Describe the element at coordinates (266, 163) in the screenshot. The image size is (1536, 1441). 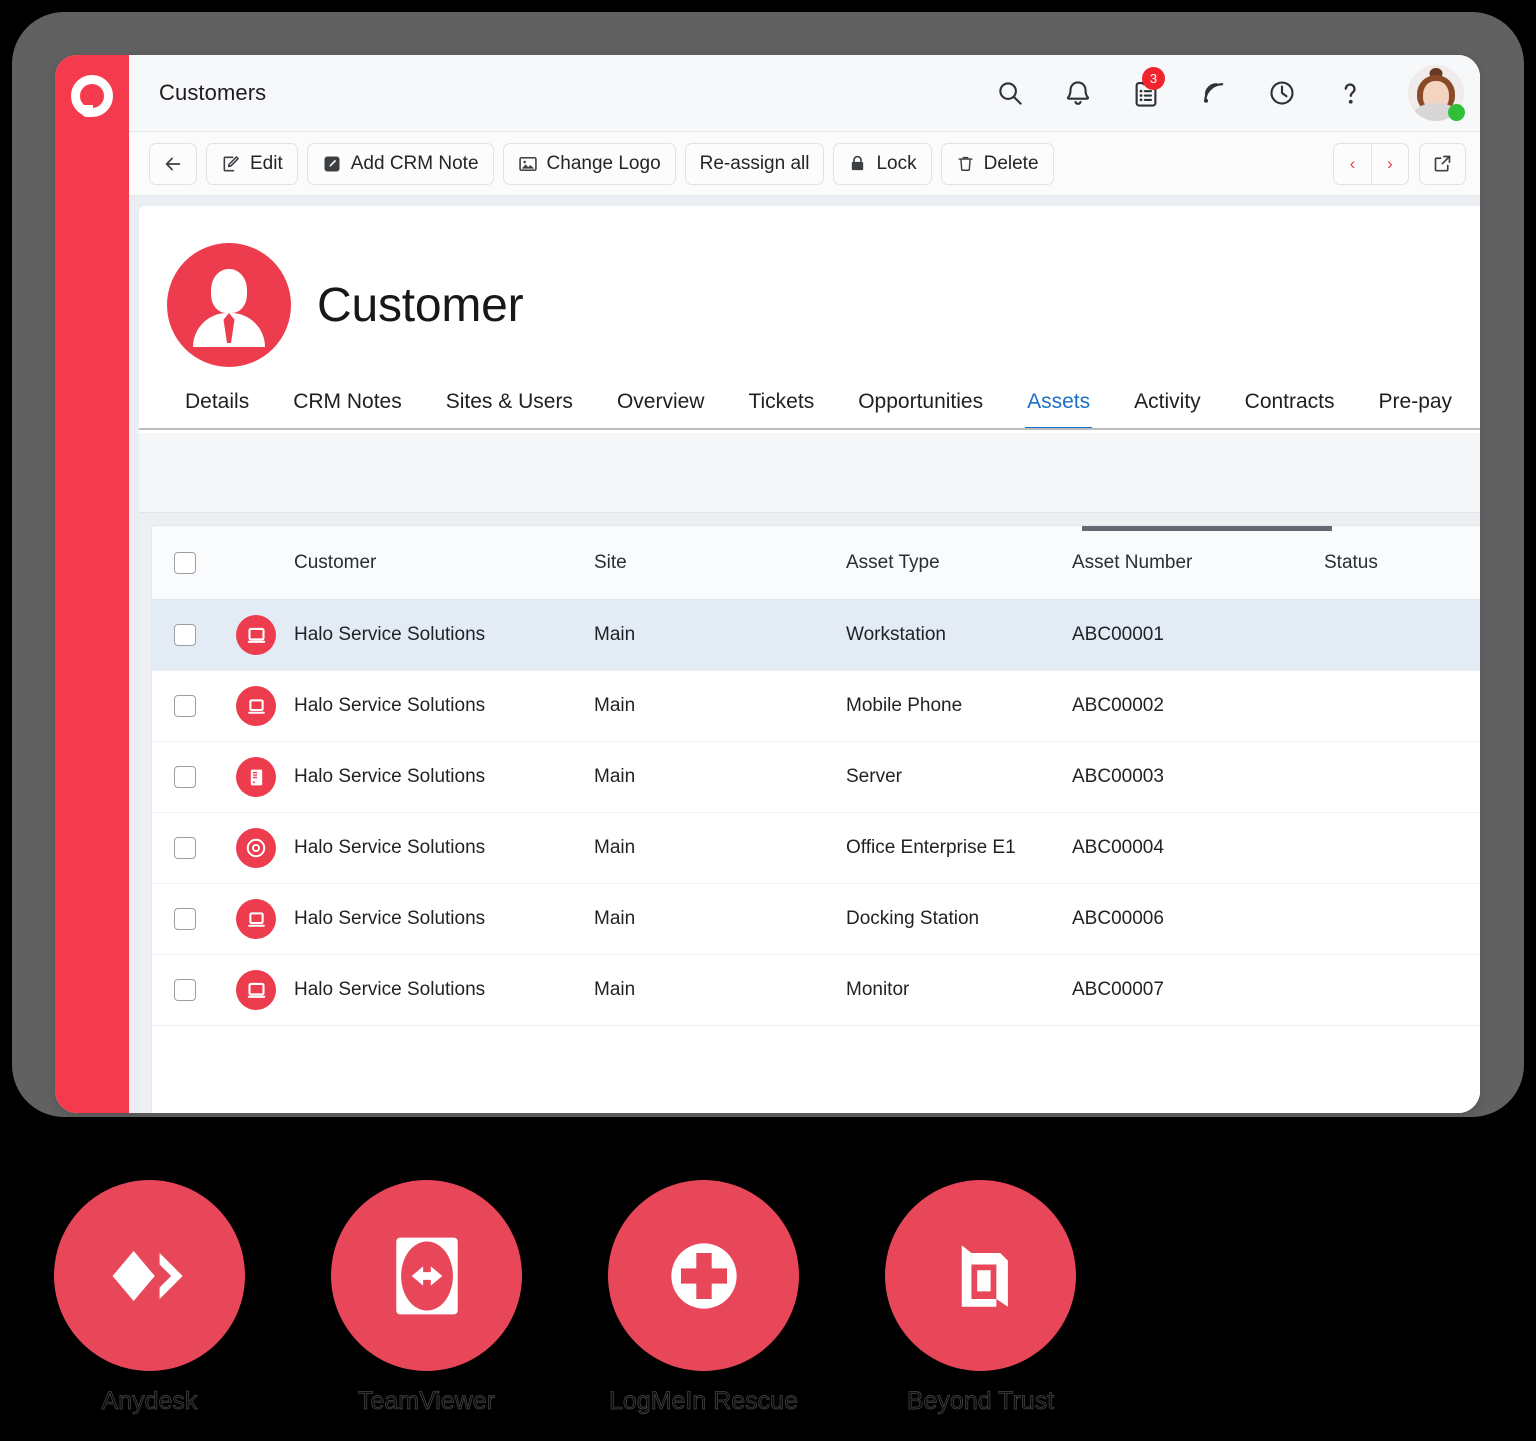
I see `edit-button-label: Edit` at that location.